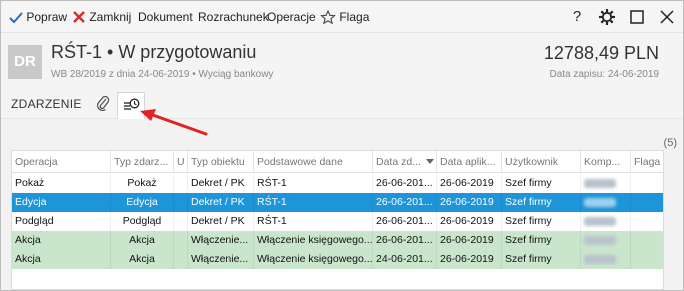 The width and height of the screenshot is (684, 291). What do you see at coordinates (181, 162) in the screenshot?
I see `col-u: U` at bounding box center [181, 162].